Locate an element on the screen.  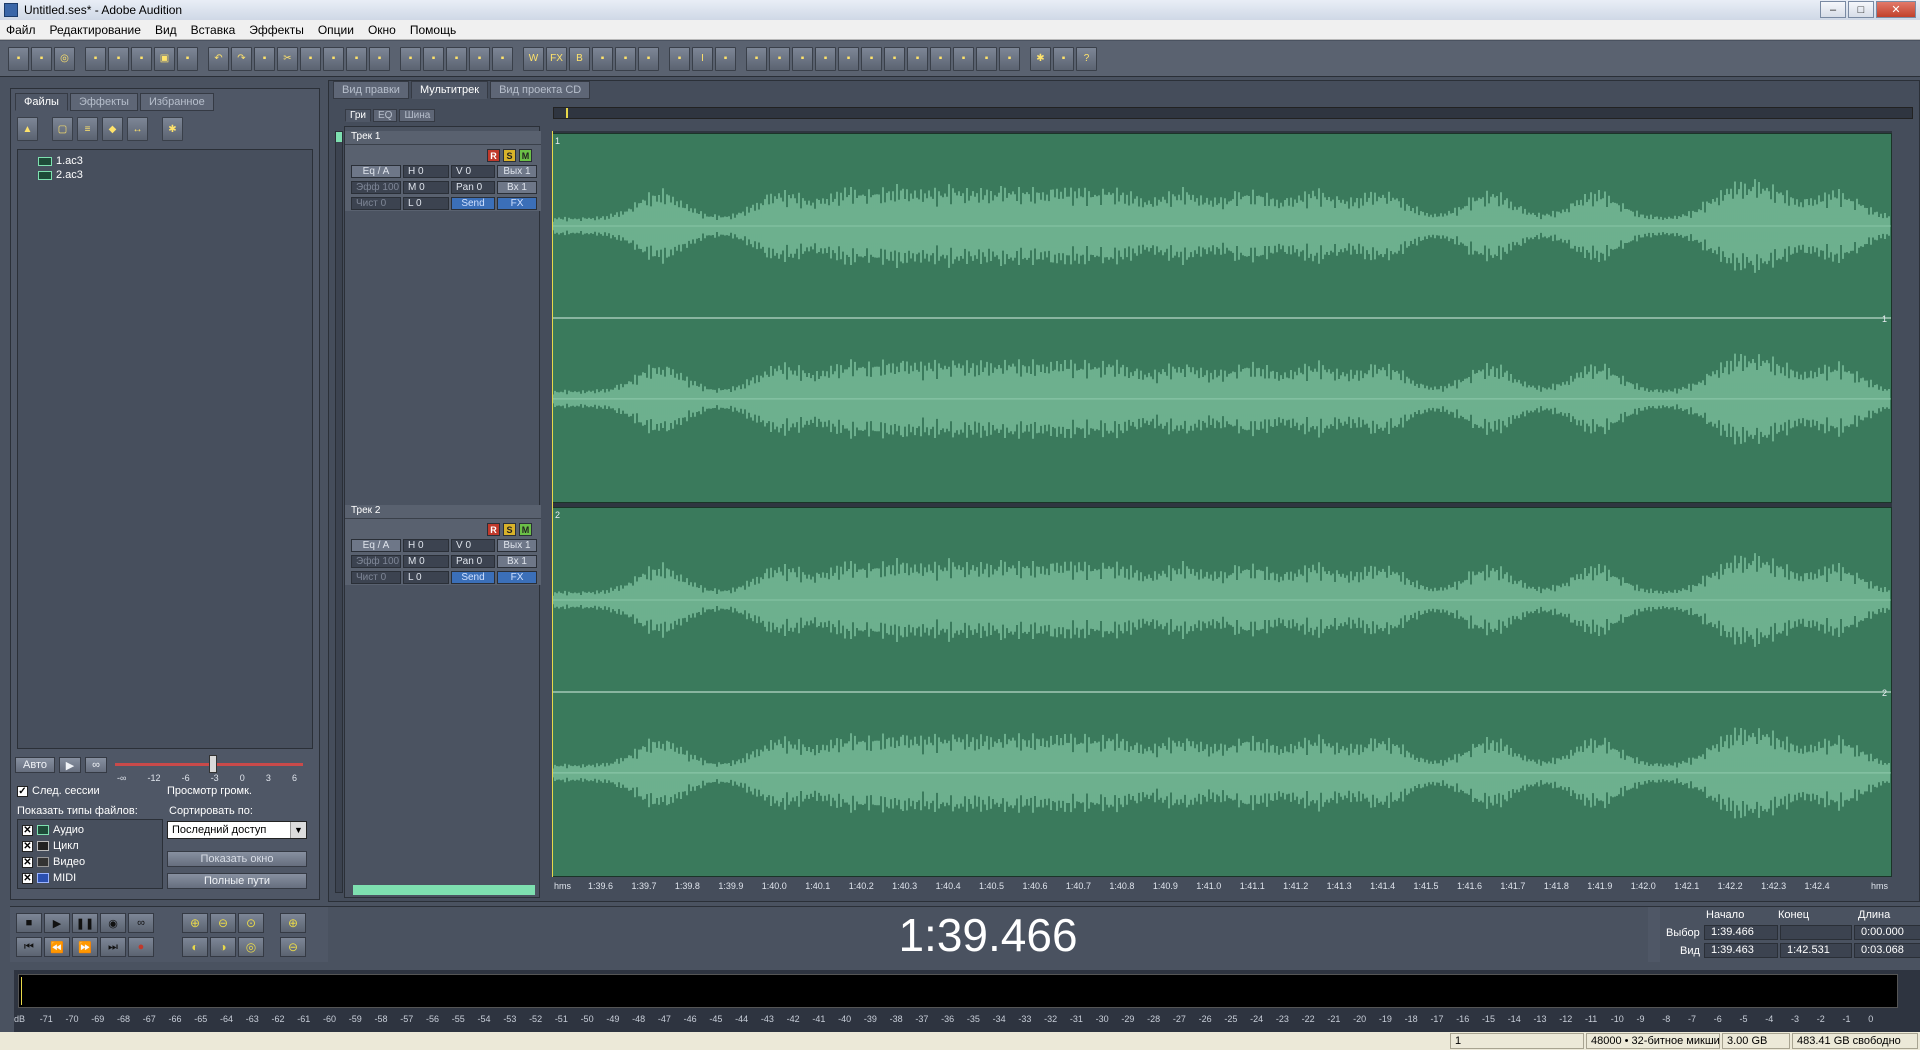
snap-icon: ▪ is located at coordinates (625, 58).